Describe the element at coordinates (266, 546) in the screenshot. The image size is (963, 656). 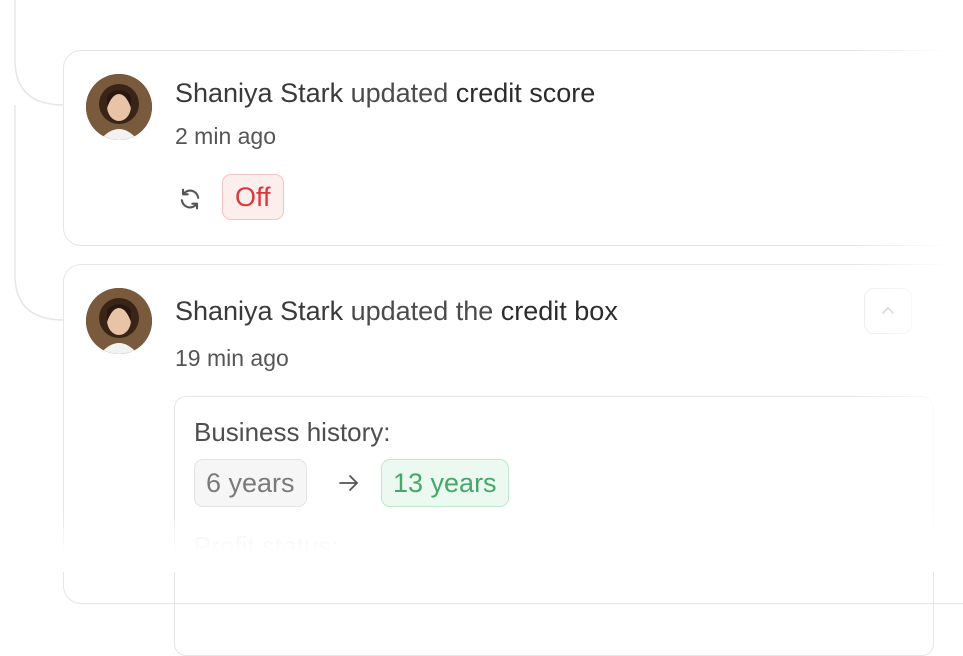
I see `field-label: Profit status:` at that location.